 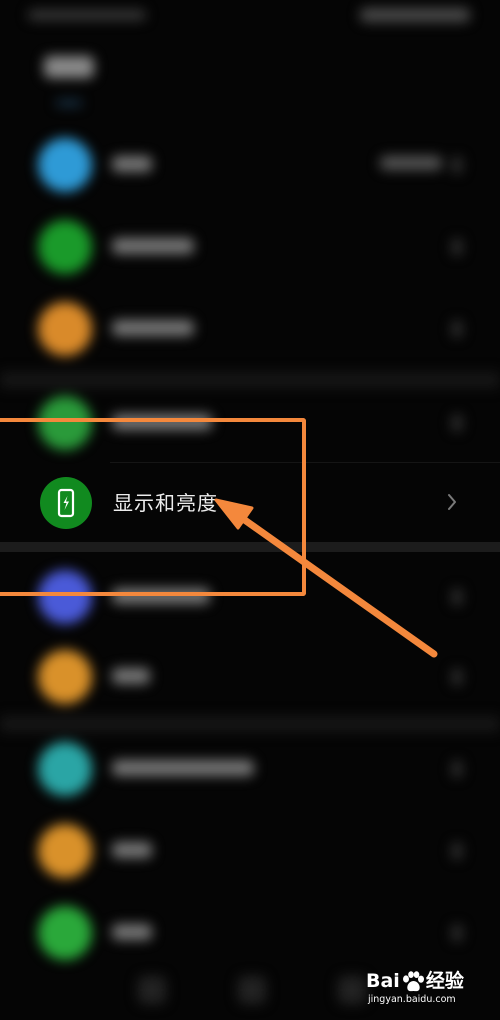 I want to click on watermark-brand-suffix: 经验, so click(x=444, y=981).